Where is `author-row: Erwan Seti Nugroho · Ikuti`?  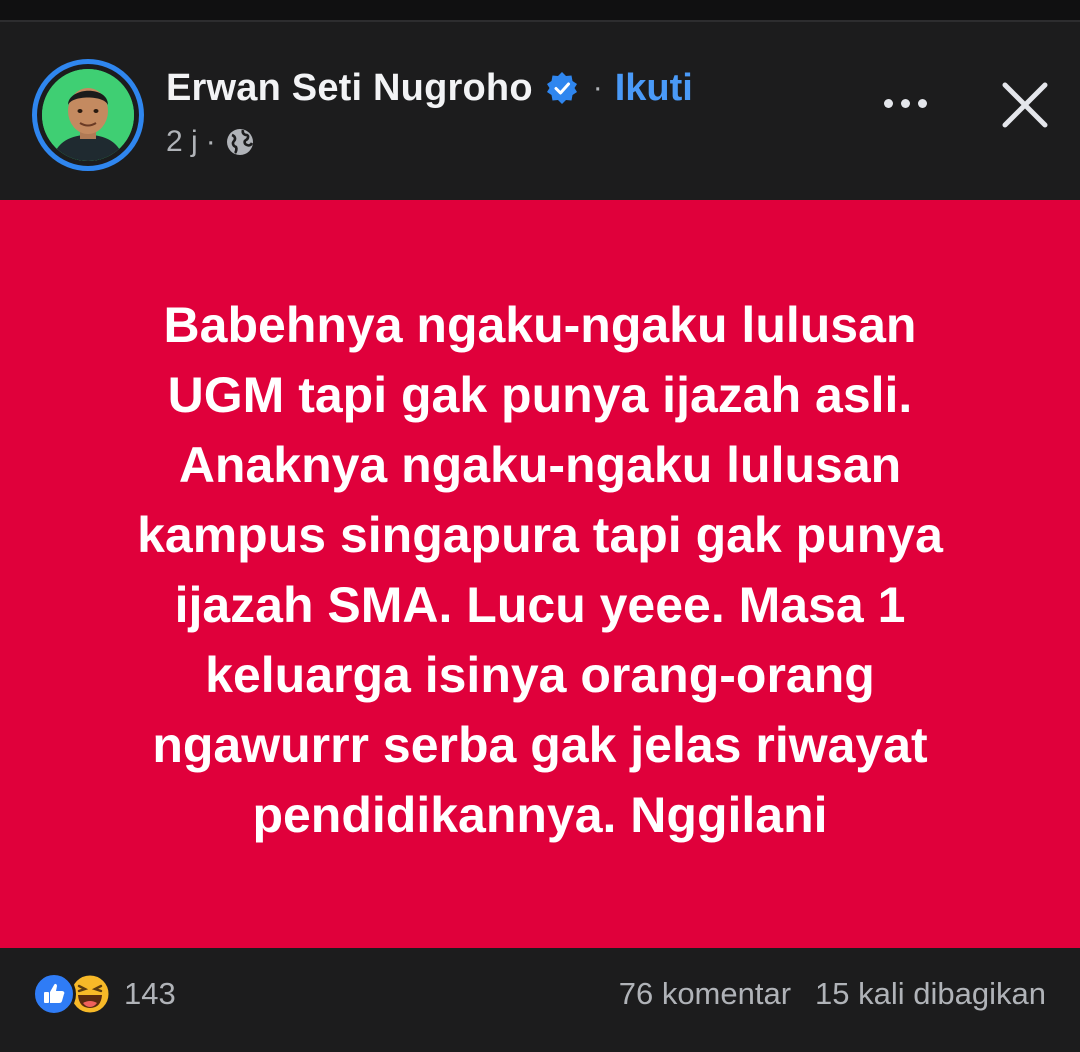
author-row: Erwan Seti Nugroho · Ikuti is located at coordinates (429, 88).